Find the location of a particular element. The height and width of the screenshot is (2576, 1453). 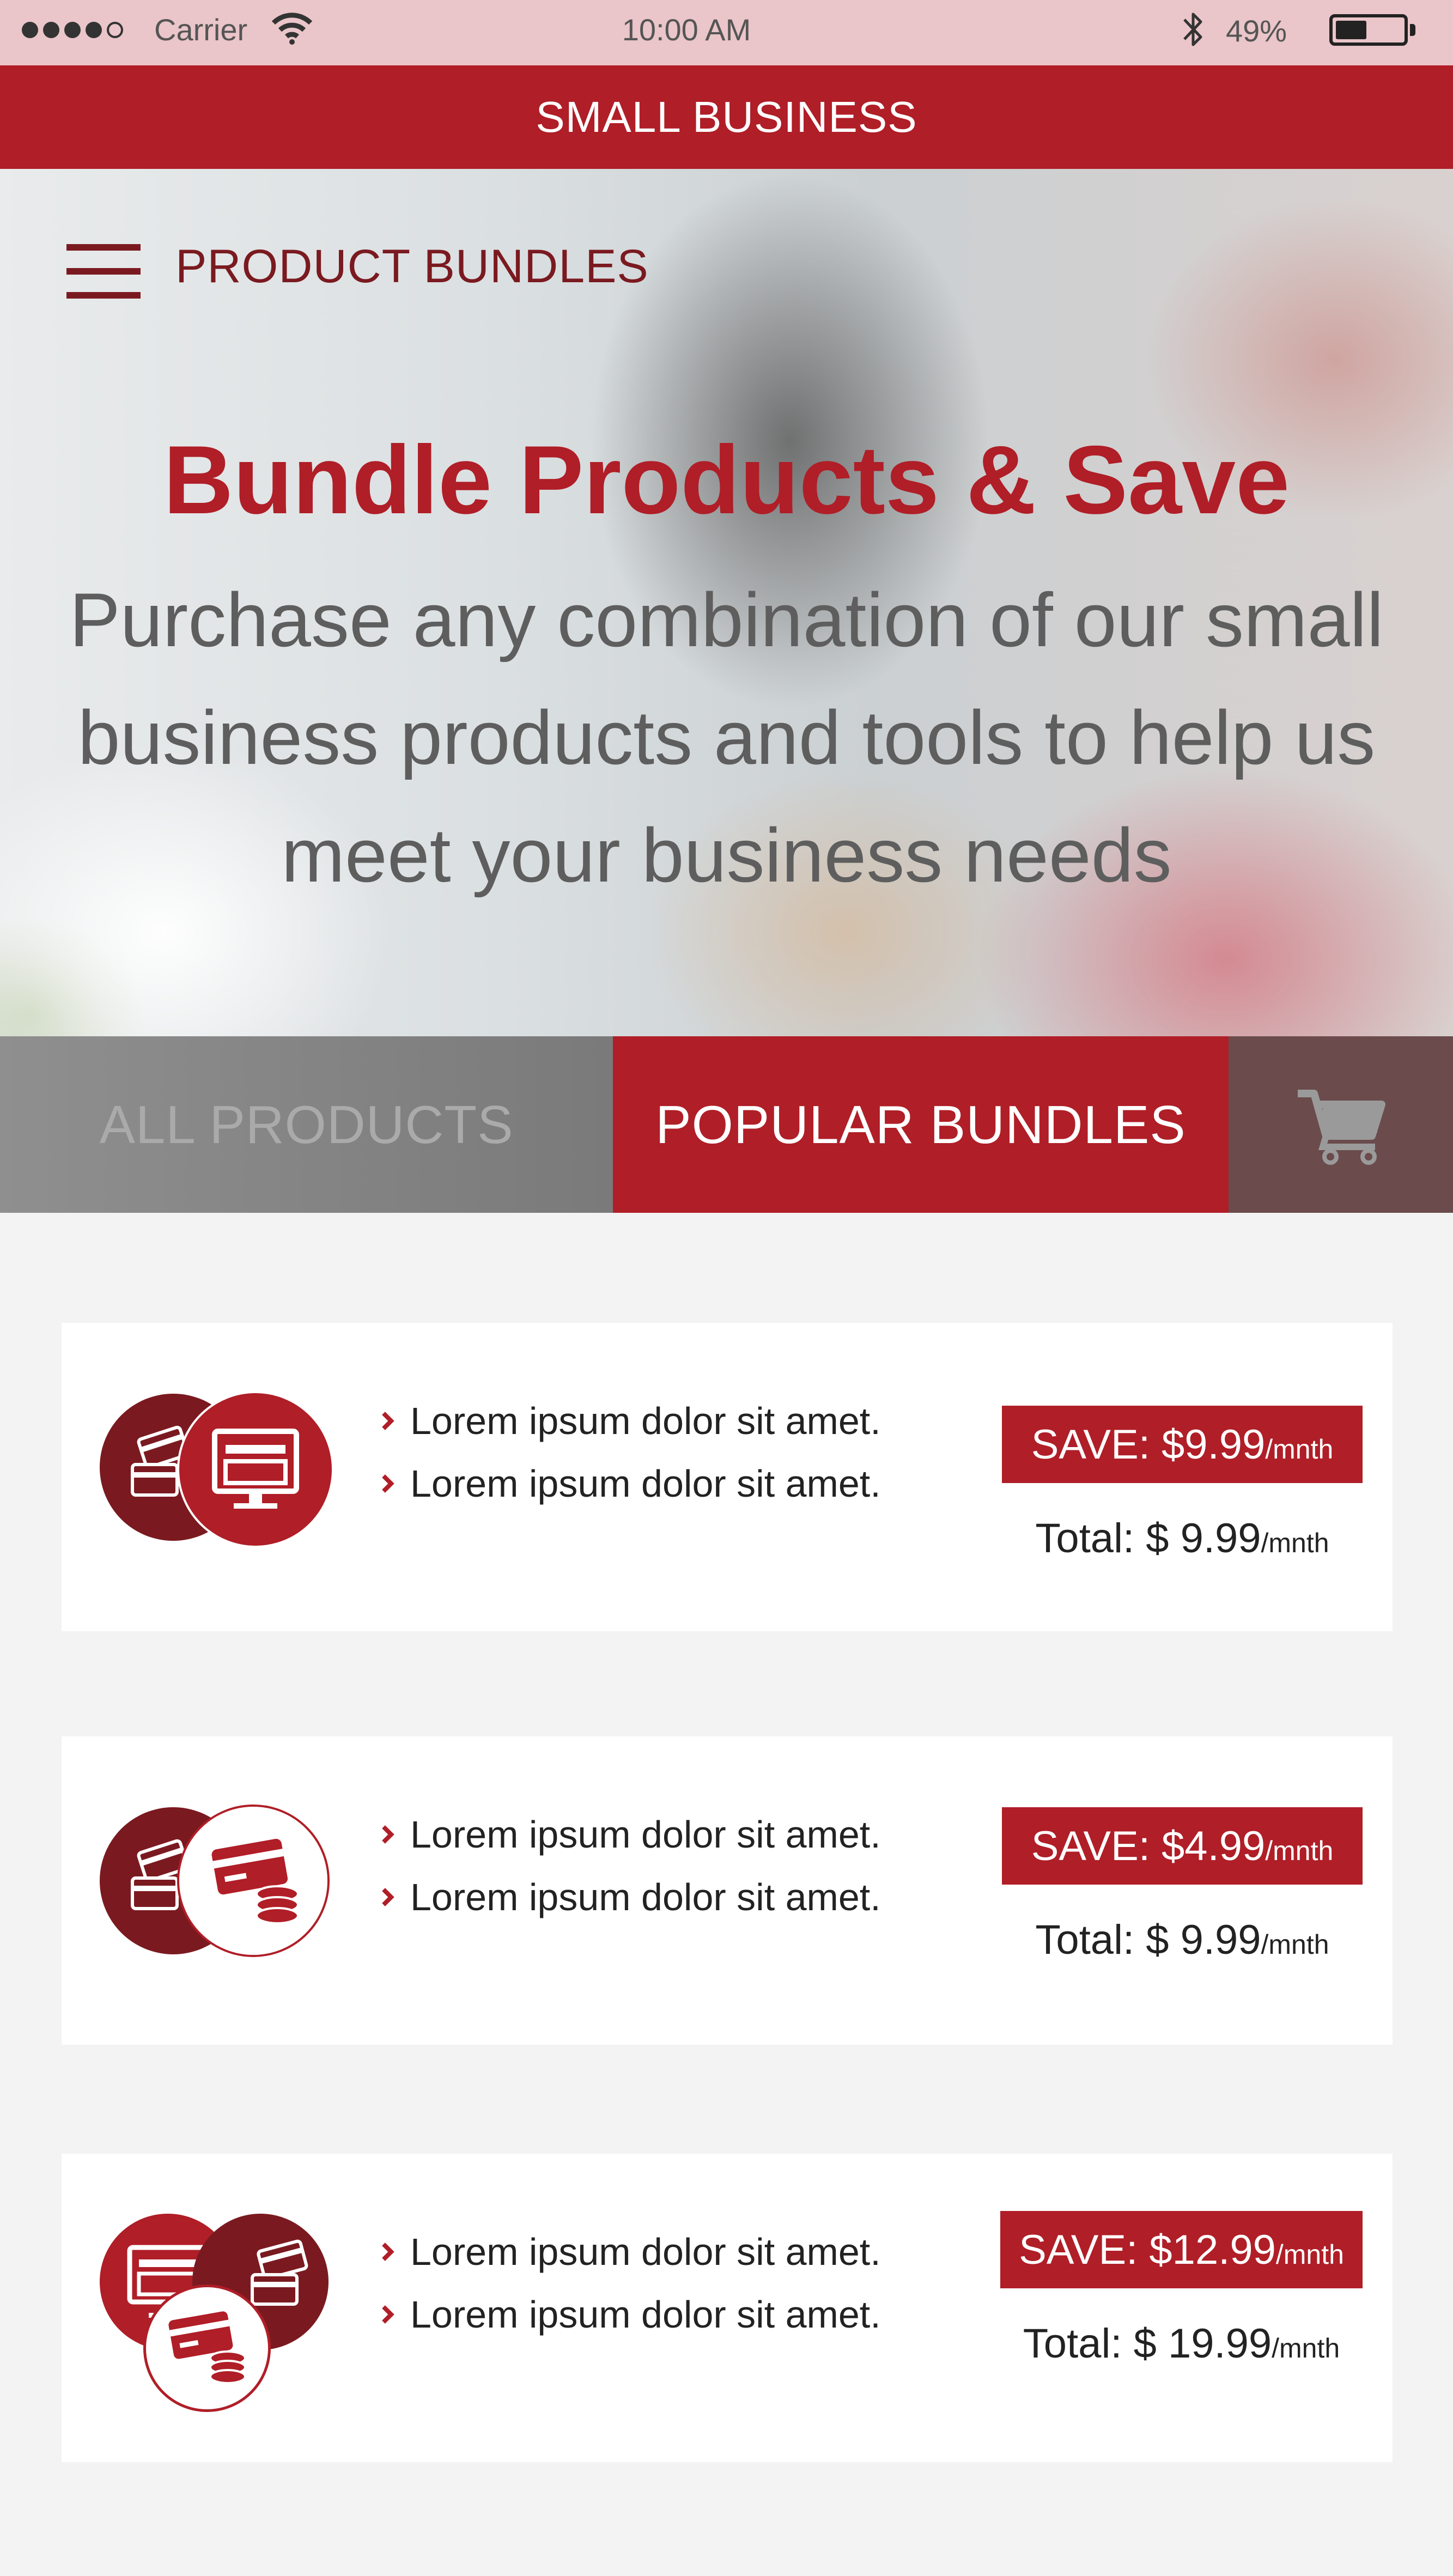

computer-monitor-icon is located at coordinates (255, 1469).